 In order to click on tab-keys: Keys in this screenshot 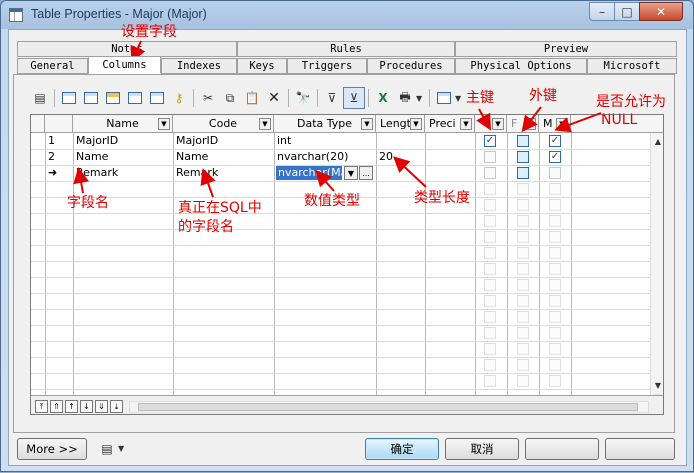, I will do `click(262, 66)`.